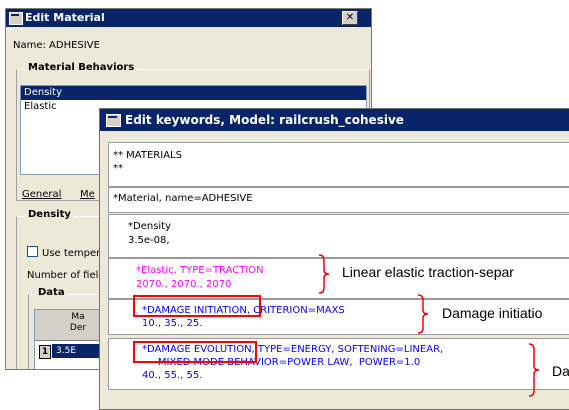  Describe the element at coordinates (81, 67) in the screenshot. I see `material-behaviors-heading: Material Behaviors` at that location.